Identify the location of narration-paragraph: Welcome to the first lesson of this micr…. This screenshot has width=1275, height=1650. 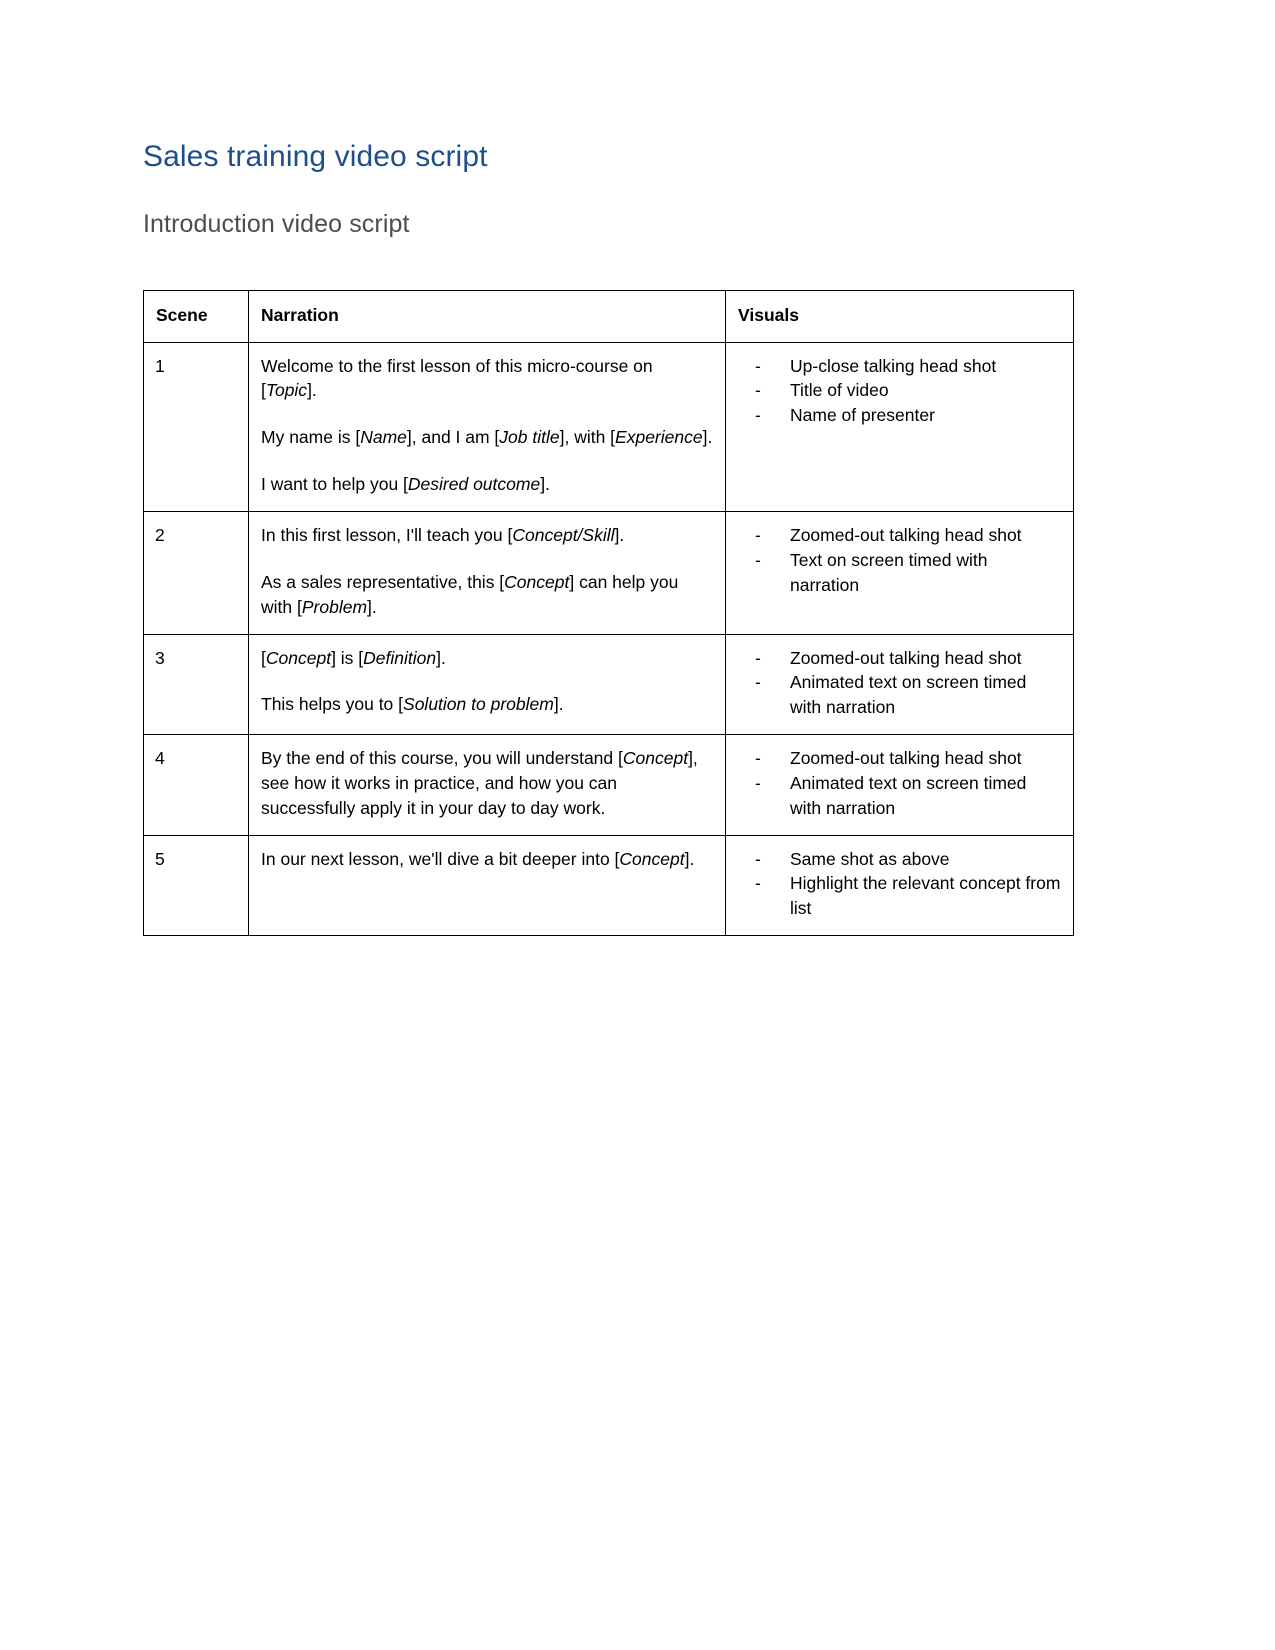
(487, 379).